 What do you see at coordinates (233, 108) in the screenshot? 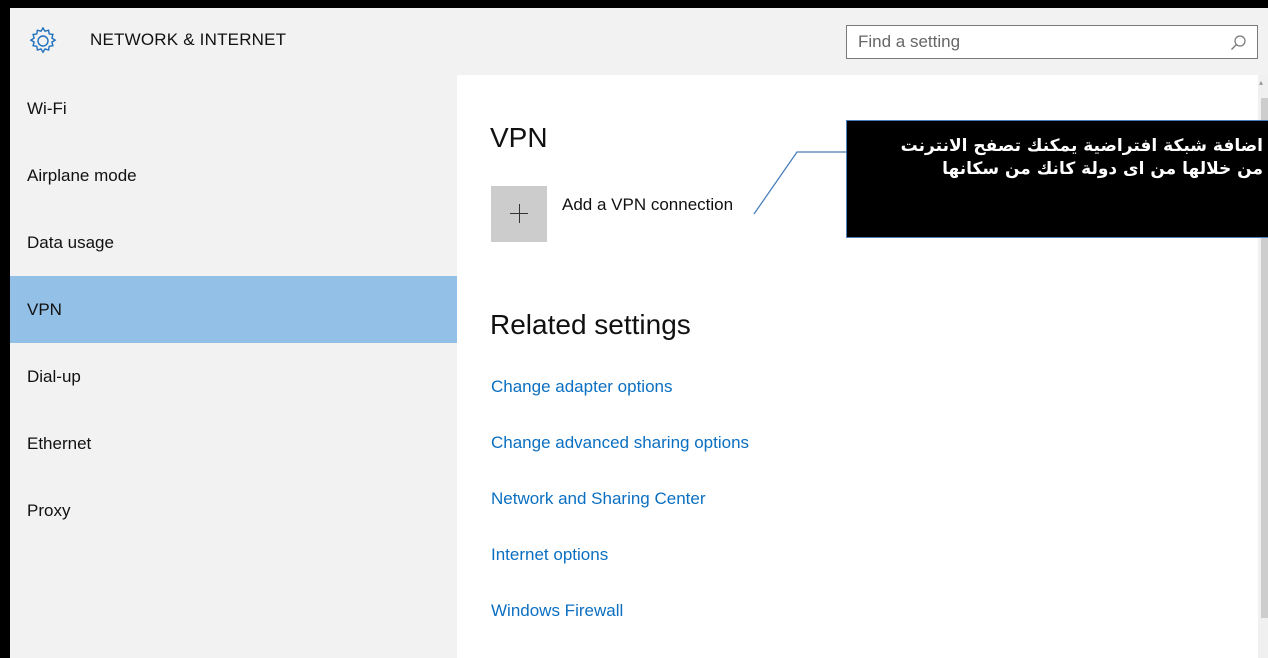
I see `sidebar-item-wifi: Wi-Fi` at bounding box center [233, 108].